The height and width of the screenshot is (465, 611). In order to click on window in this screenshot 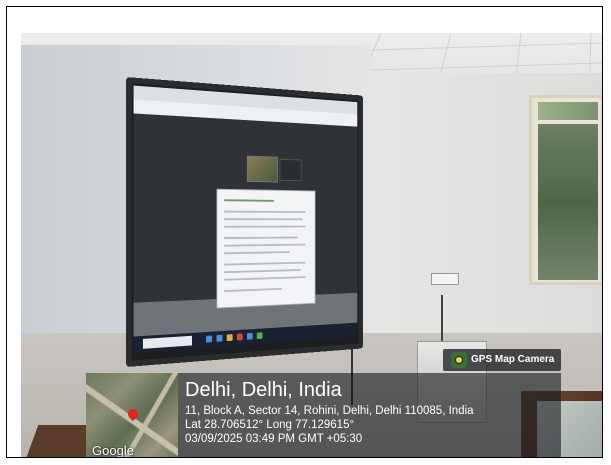, I will do `click(565, 190)`.